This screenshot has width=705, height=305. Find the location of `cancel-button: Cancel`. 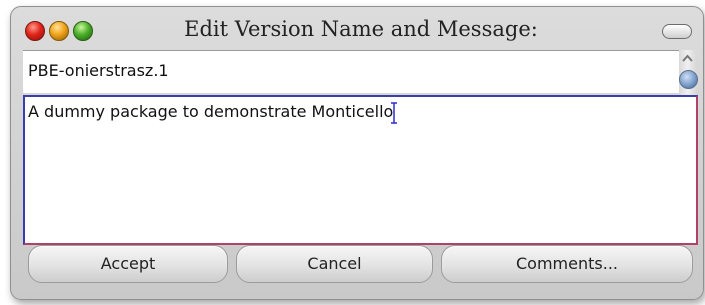

cancel-button: Cancel is located at coordinates (334, 264).